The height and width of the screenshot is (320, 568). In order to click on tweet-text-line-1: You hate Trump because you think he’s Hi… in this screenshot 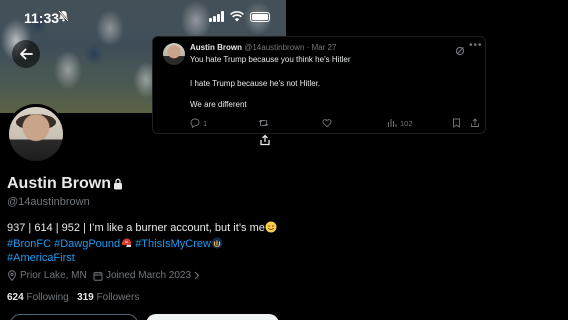, I will do `click(270, 59)`.